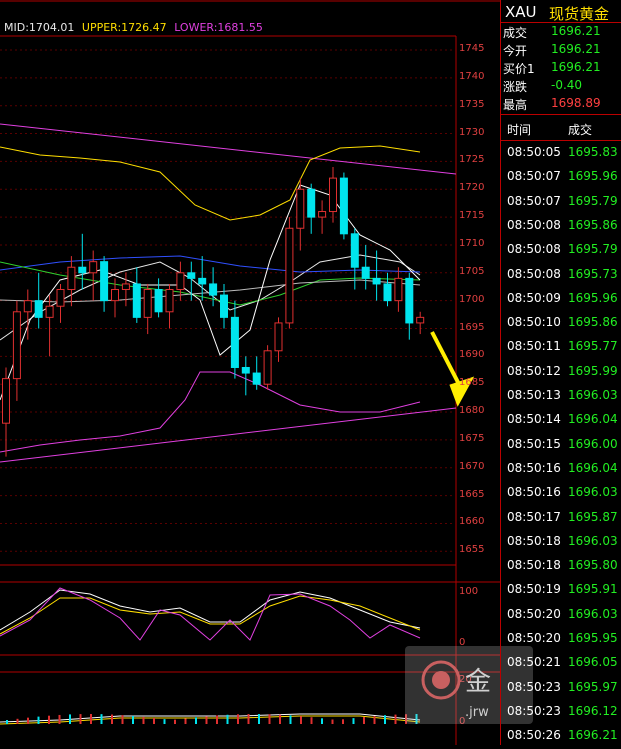  Describe the element at coordinates (561, 737) in the screenshot. I see `trade-row: 08:50:26 1696.21` at that location.